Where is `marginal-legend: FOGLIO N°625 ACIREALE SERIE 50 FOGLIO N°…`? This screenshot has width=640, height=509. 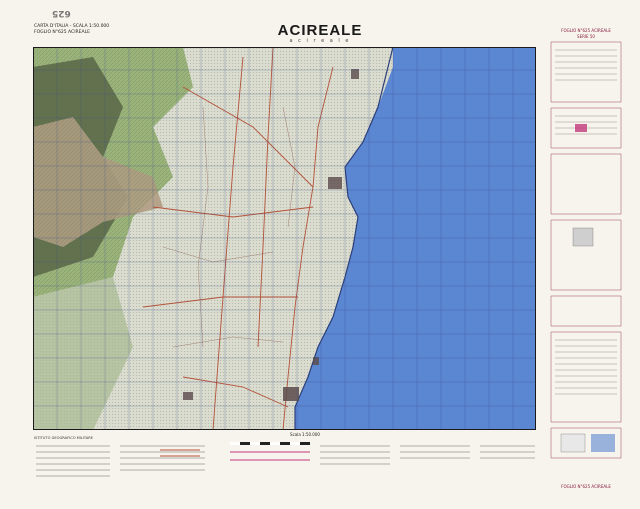
marginal-legend: FOGLIO N°625 ACIREALE SERIE 50 FOGLIO N°… is located at coordinates (586, 262).